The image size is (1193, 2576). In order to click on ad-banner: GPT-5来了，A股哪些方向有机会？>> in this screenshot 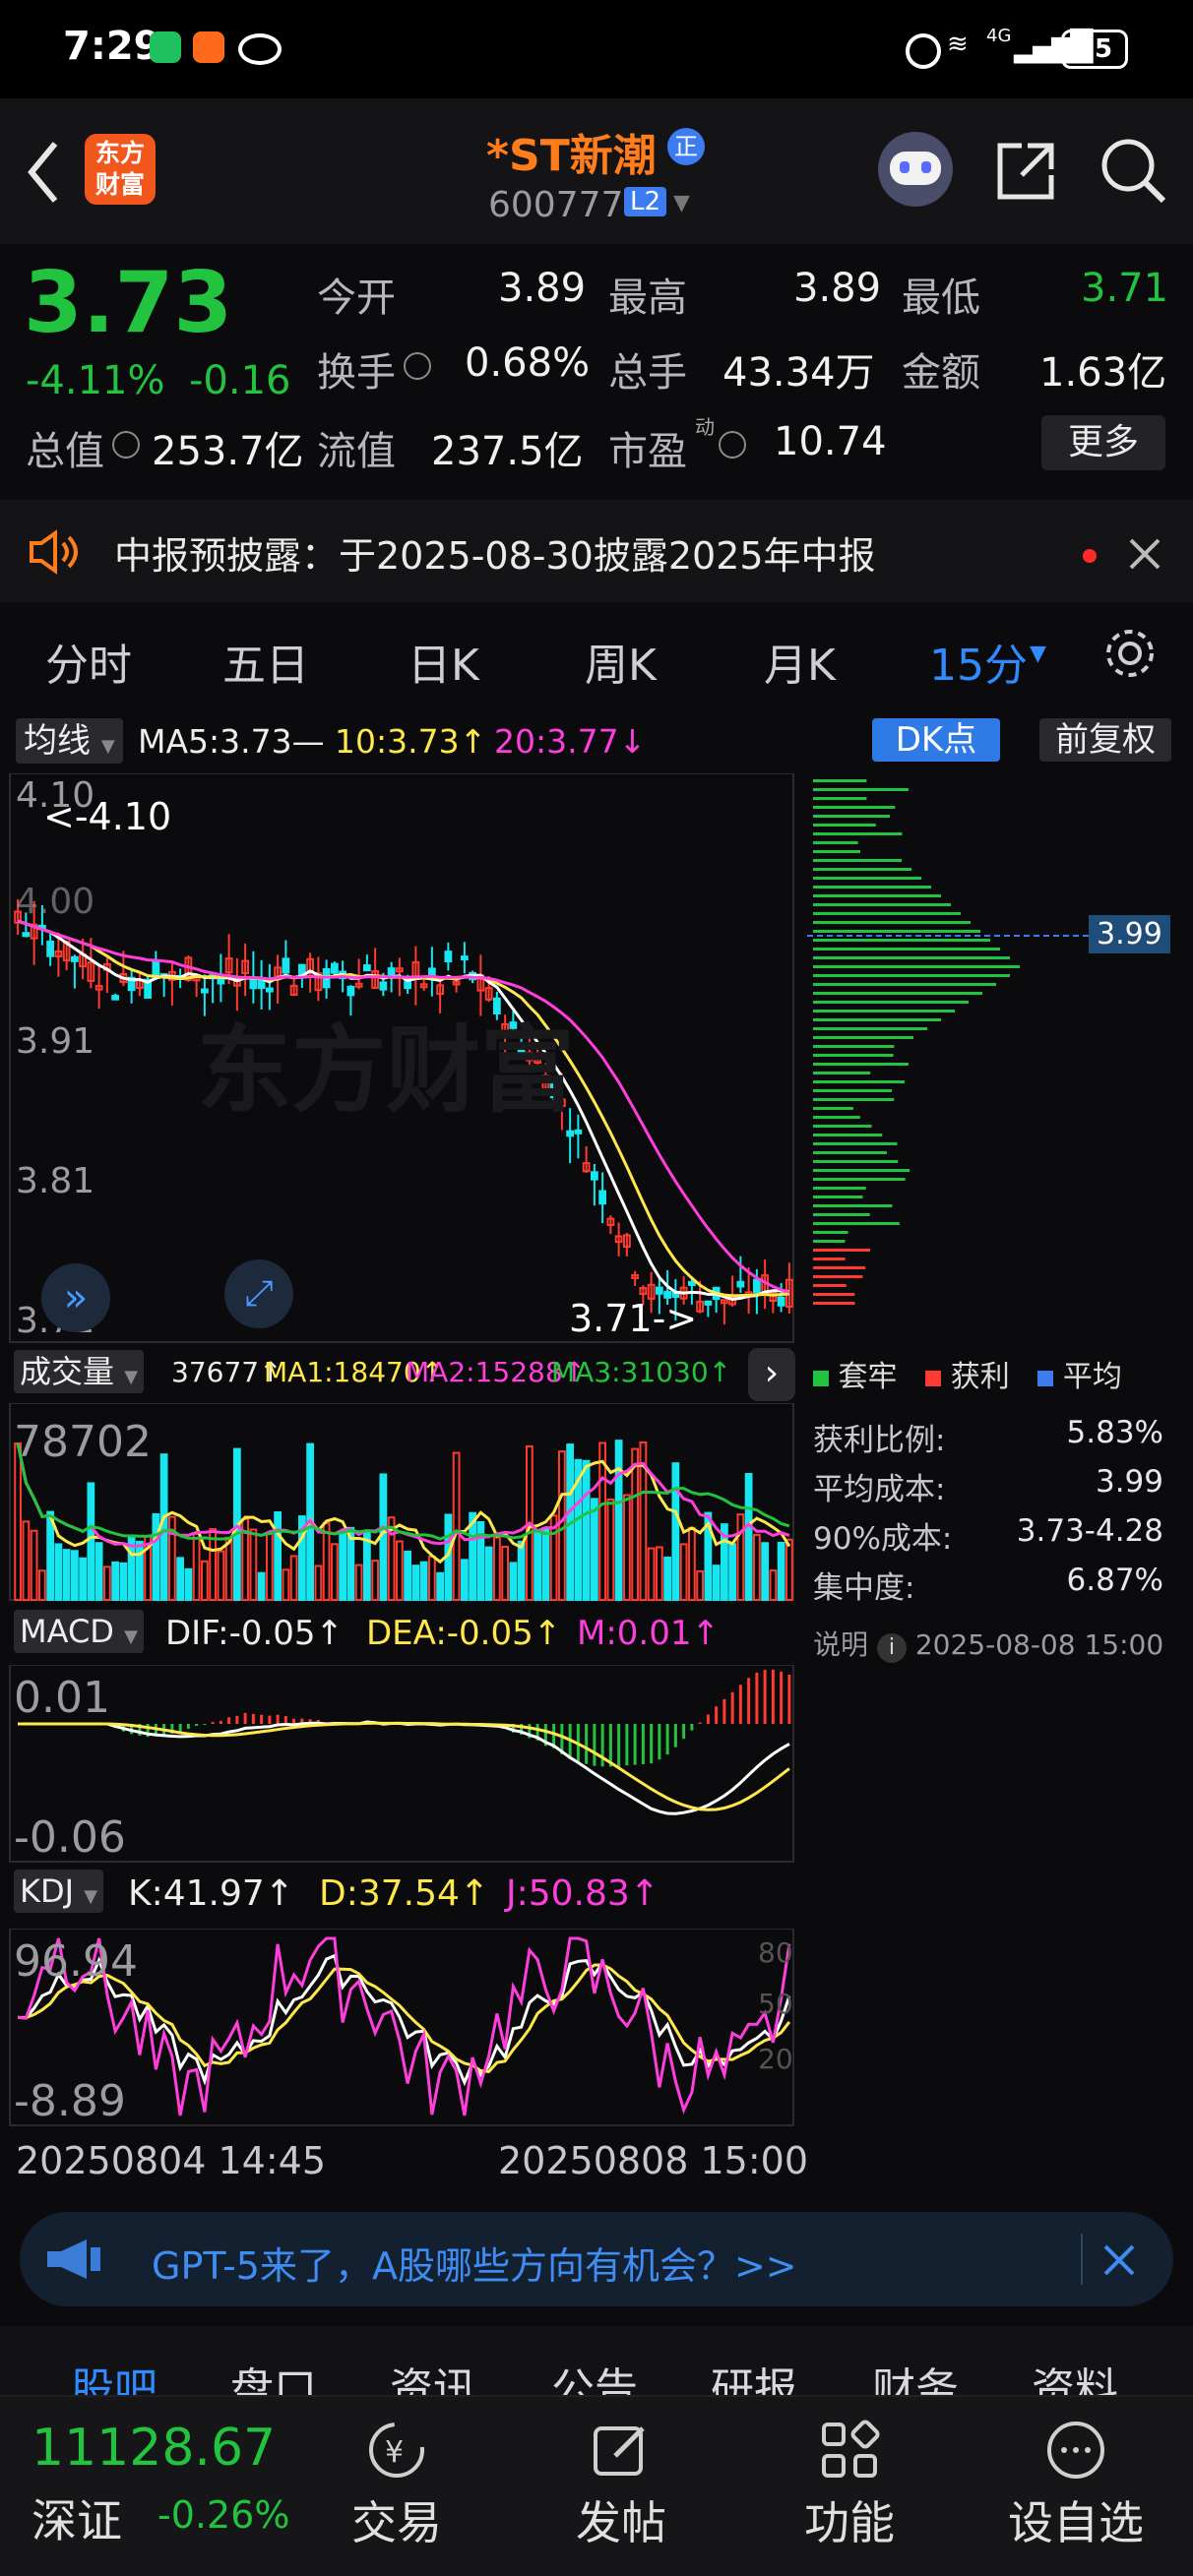, I will do `click(596, 2259)`.